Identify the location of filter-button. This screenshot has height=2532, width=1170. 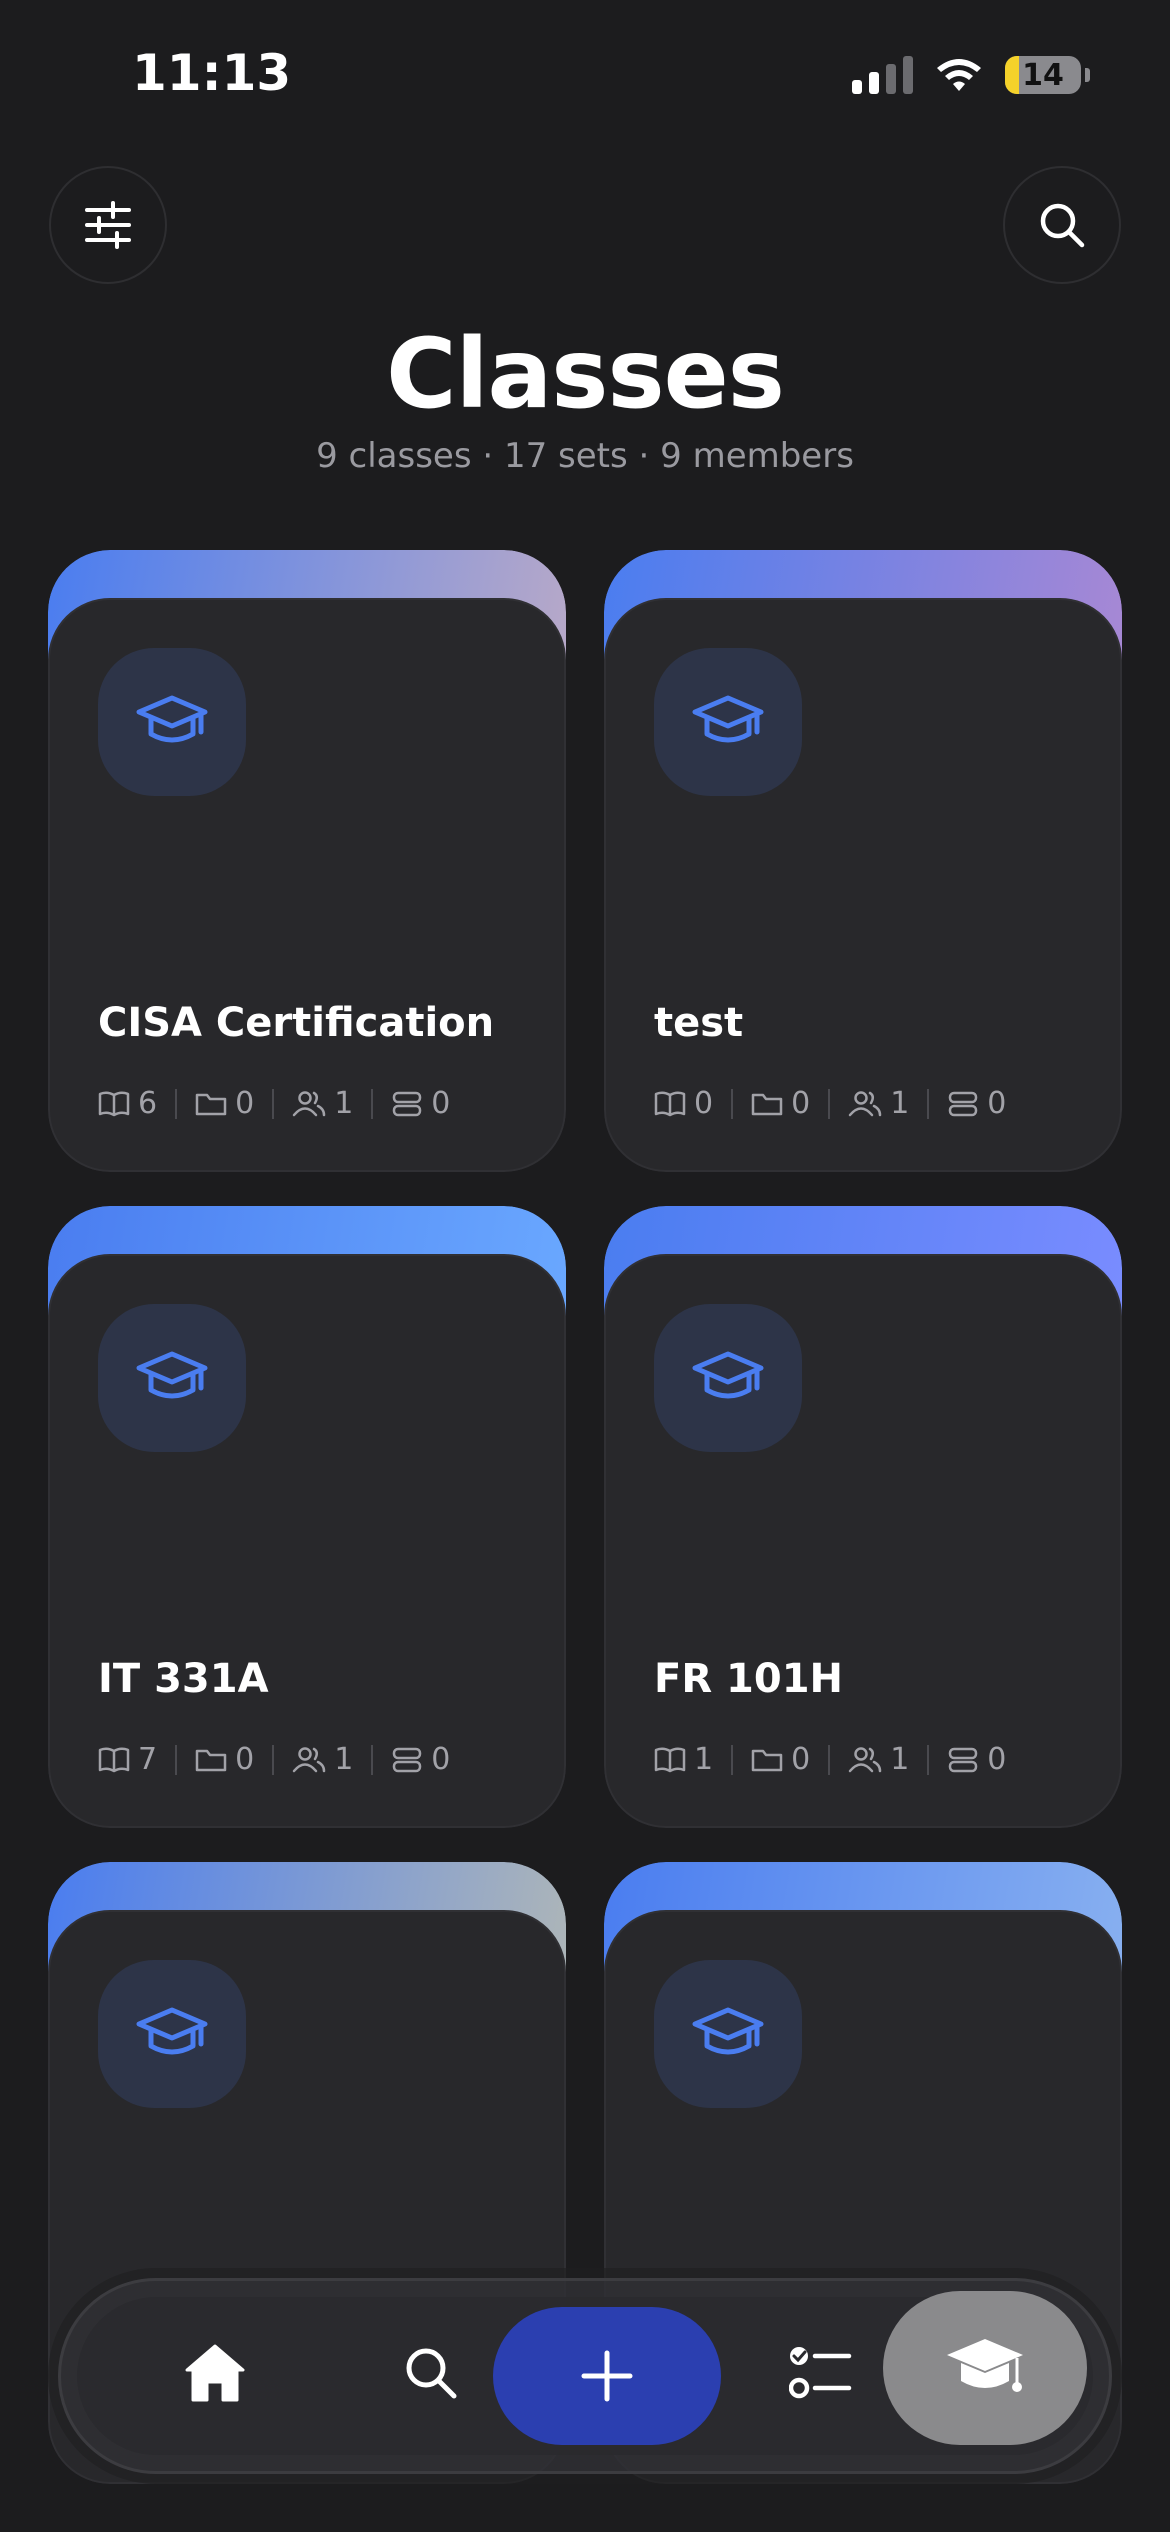
(108, 225).